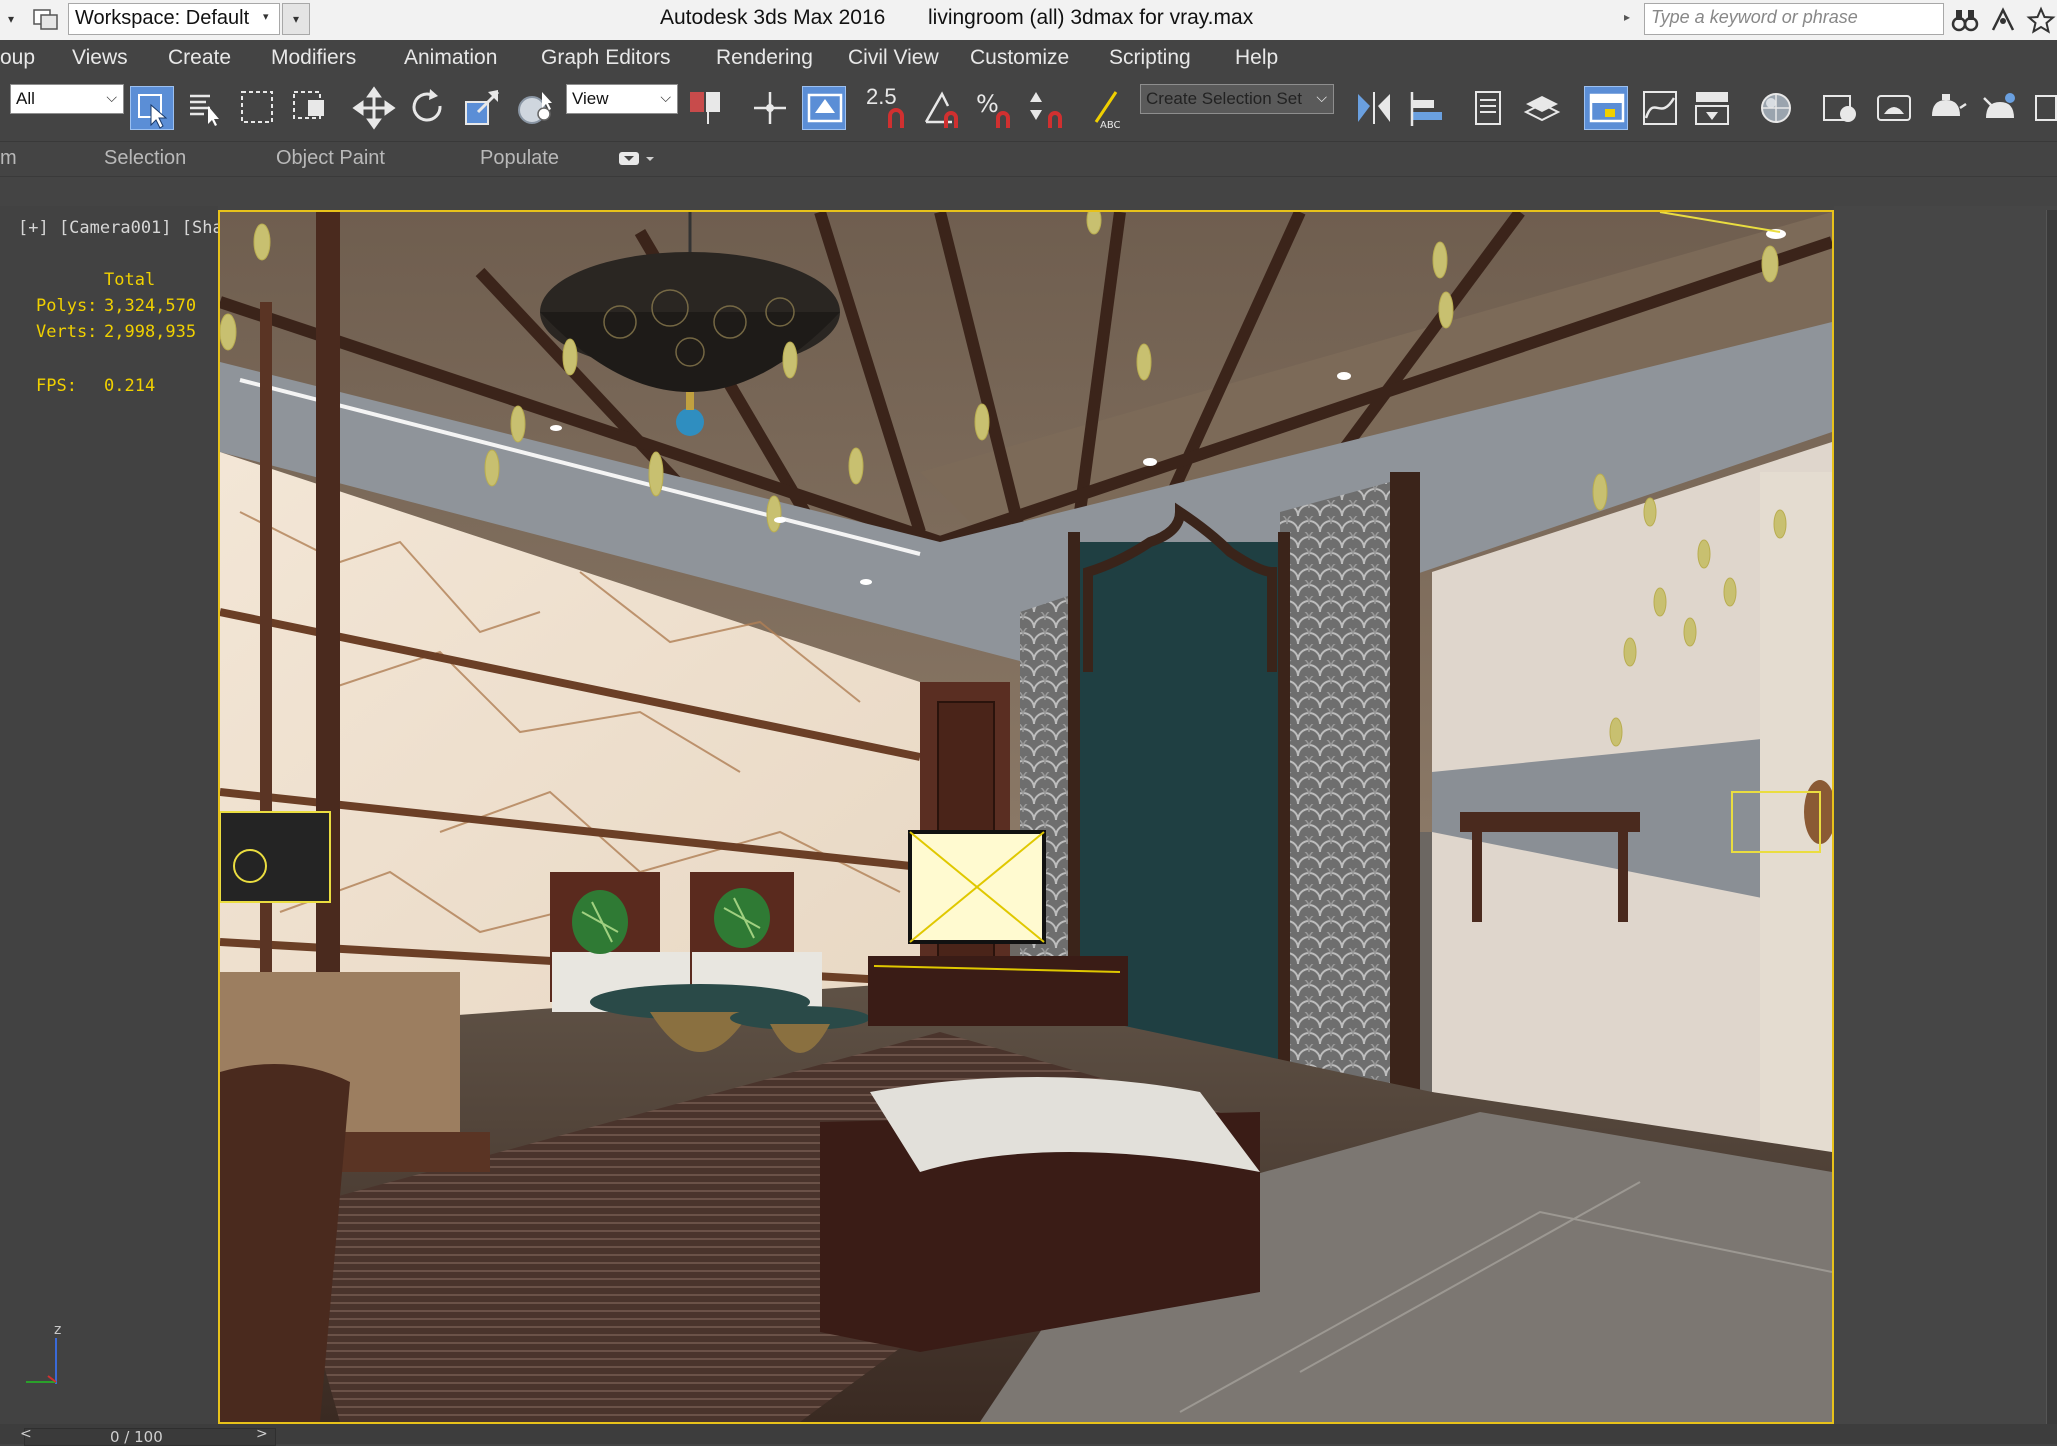 The width and height of the screenshot is (2057, 1446). I want to click on toggle-ribbon-button, so click(1606, 108).